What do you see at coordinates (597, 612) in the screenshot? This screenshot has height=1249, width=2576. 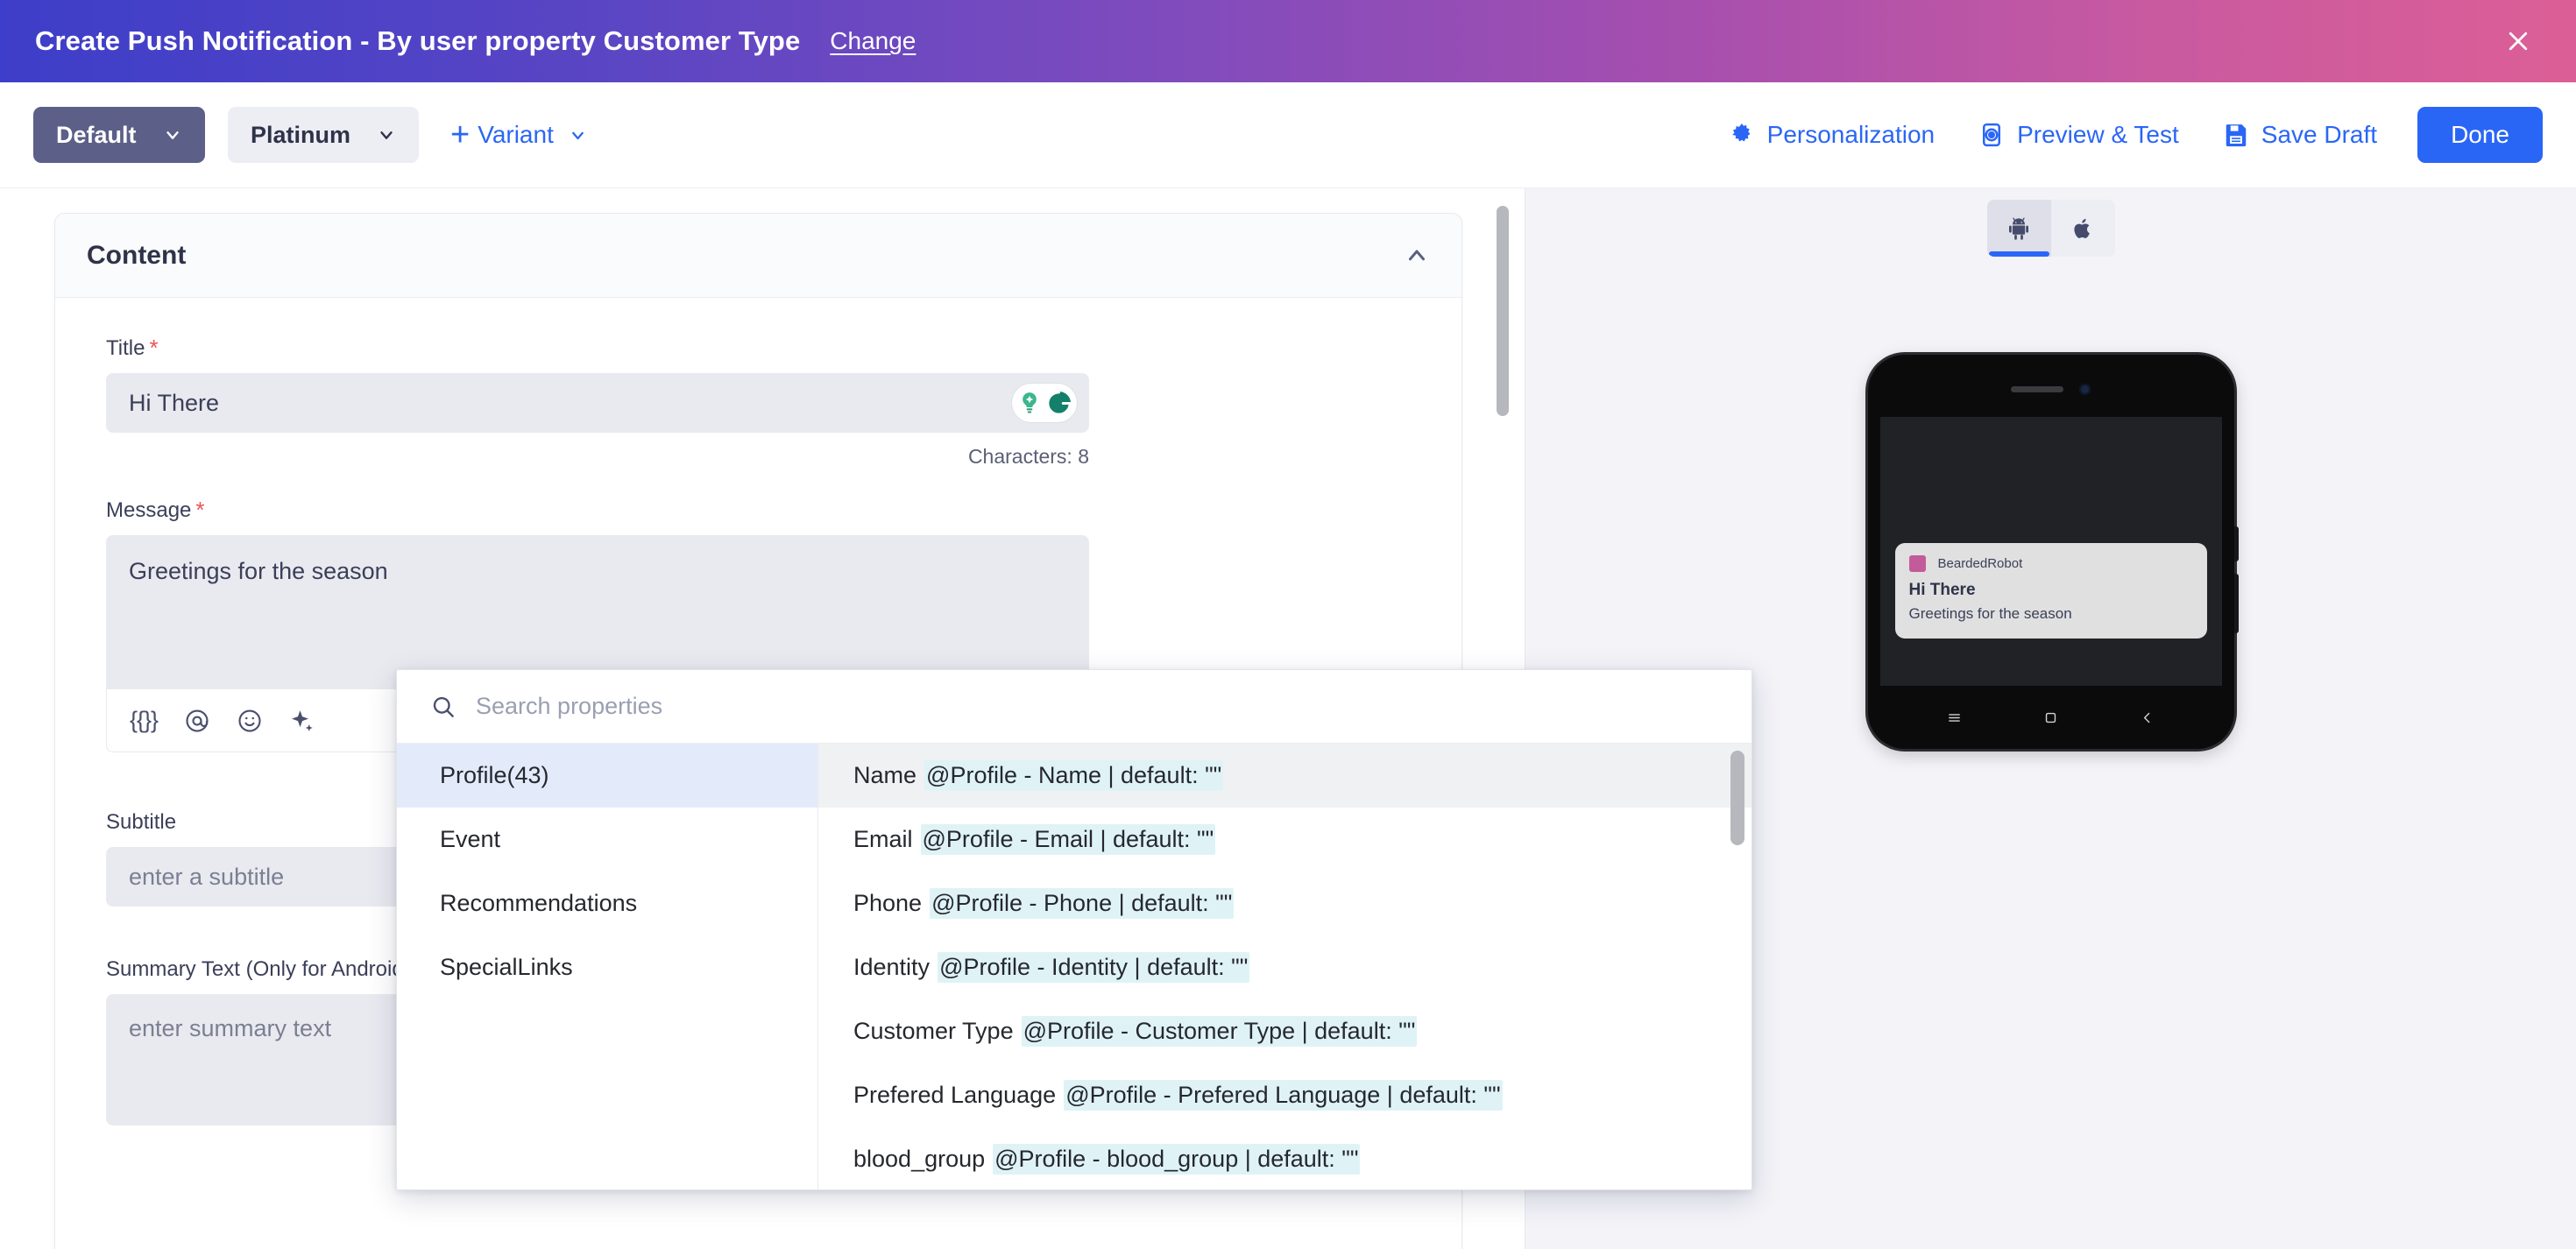 I see `message-textarea: Greetings for the season` at bounding box center [597, 612].